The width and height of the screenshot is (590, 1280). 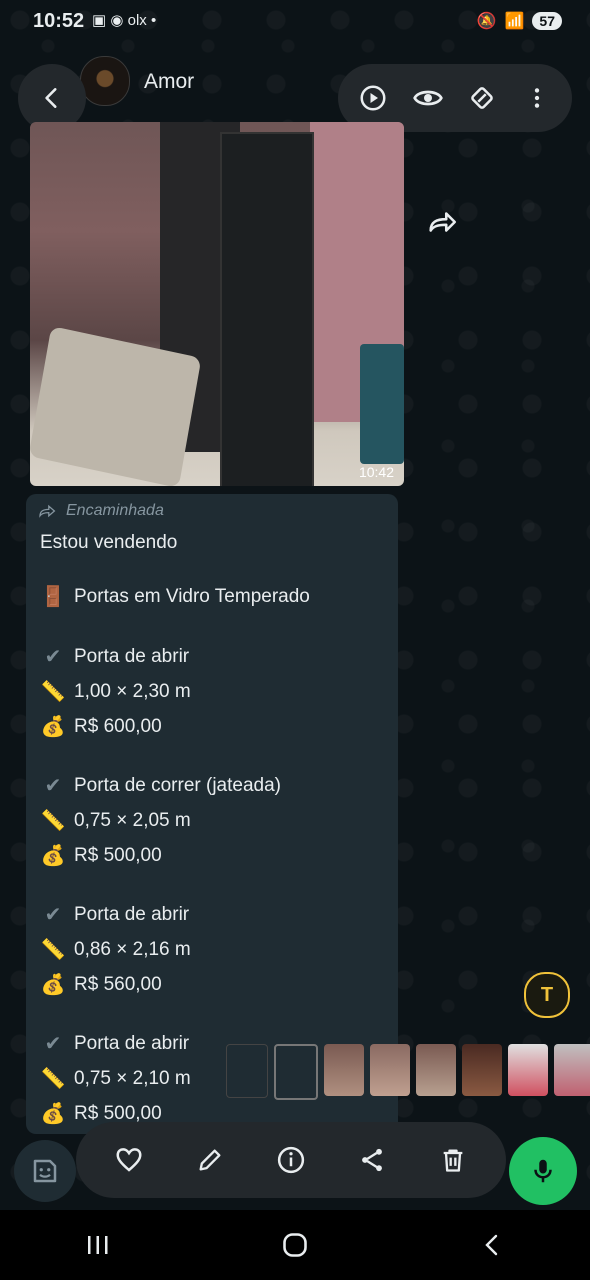 I want to click on home-button, so click(x=295, y=1245).